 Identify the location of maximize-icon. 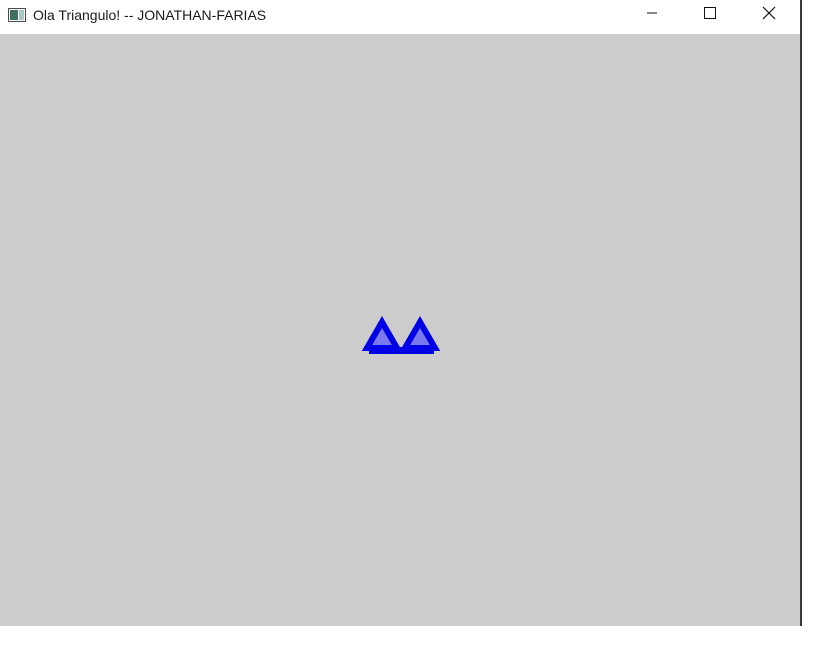
(710, 15).